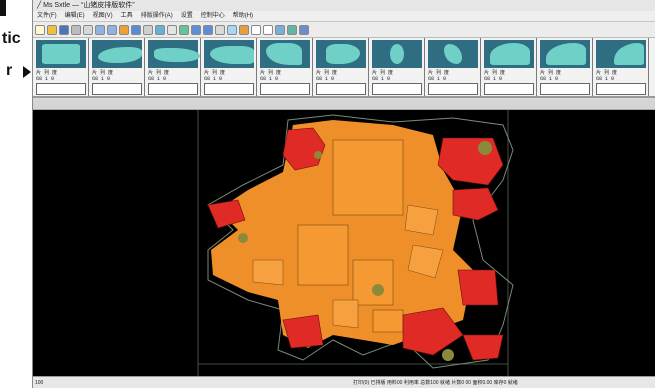 This screenshot has height=388, width=655. Describe the element at coordinates (304, 29) in the screenshot. I see `export-icon` at that location.